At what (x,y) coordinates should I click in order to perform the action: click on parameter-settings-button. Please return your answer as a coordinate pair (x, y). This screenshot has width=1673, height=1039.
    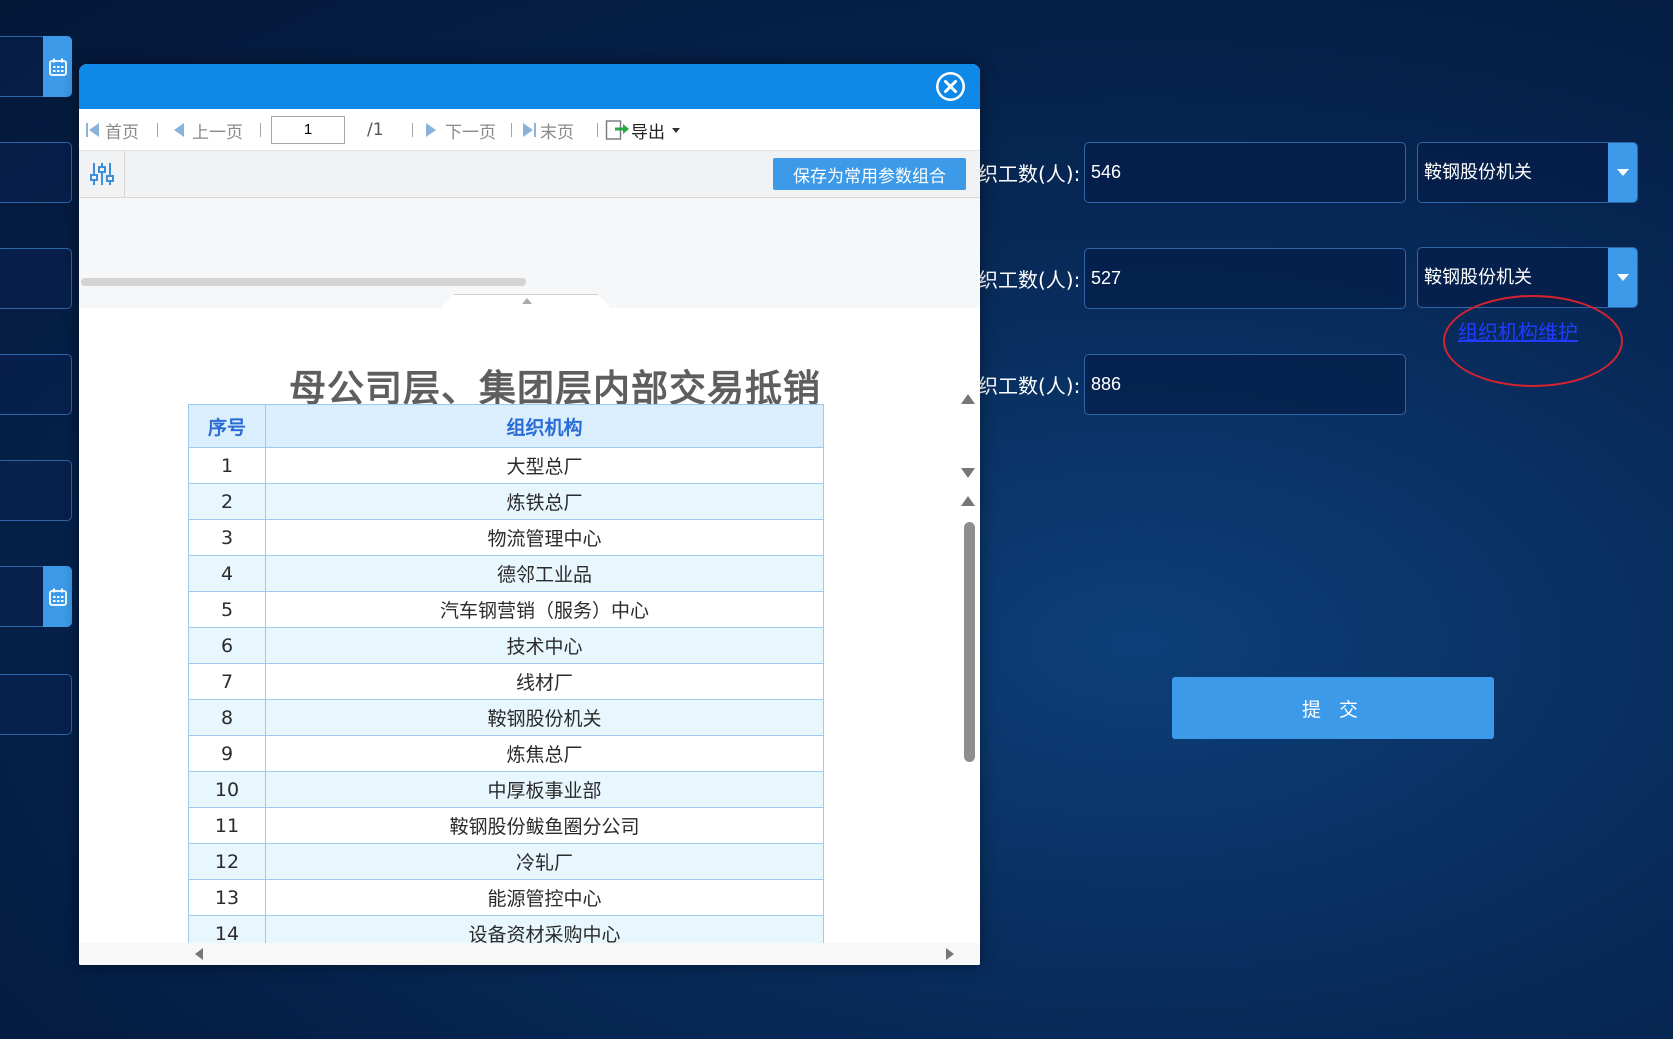
    Looking at the image, I should click on (102, 174).